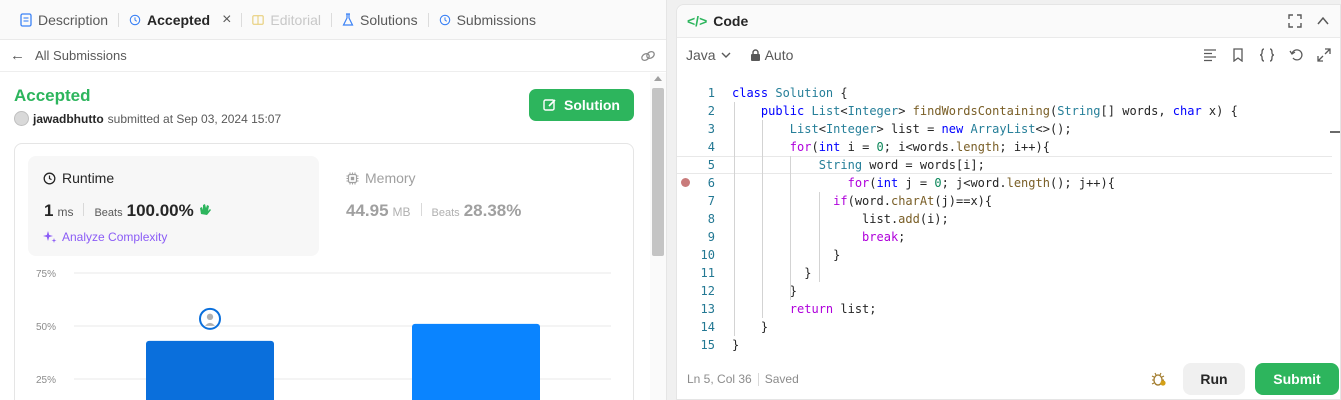 This screenshot has height=400, width=1341. What do you see at coordinates (581, 105) in the screenshot?
I see `solution-button: Solution` at bounding box center [581, 105].